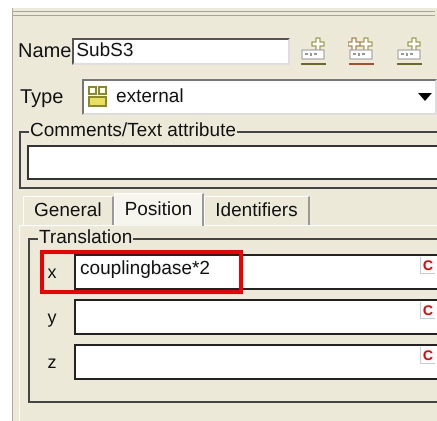 The width and height of the screenshot is (437, 421). Describe the element at coordinates (255, 272) in the screenshot. I see `coordinate-field: couplingbase*2 C` at that location.